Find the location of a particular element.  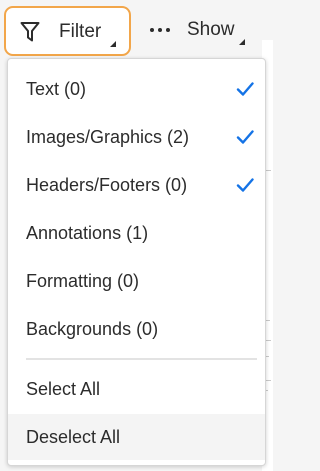

menu-item-text: Text (0) is located at coordinates (136, 89).